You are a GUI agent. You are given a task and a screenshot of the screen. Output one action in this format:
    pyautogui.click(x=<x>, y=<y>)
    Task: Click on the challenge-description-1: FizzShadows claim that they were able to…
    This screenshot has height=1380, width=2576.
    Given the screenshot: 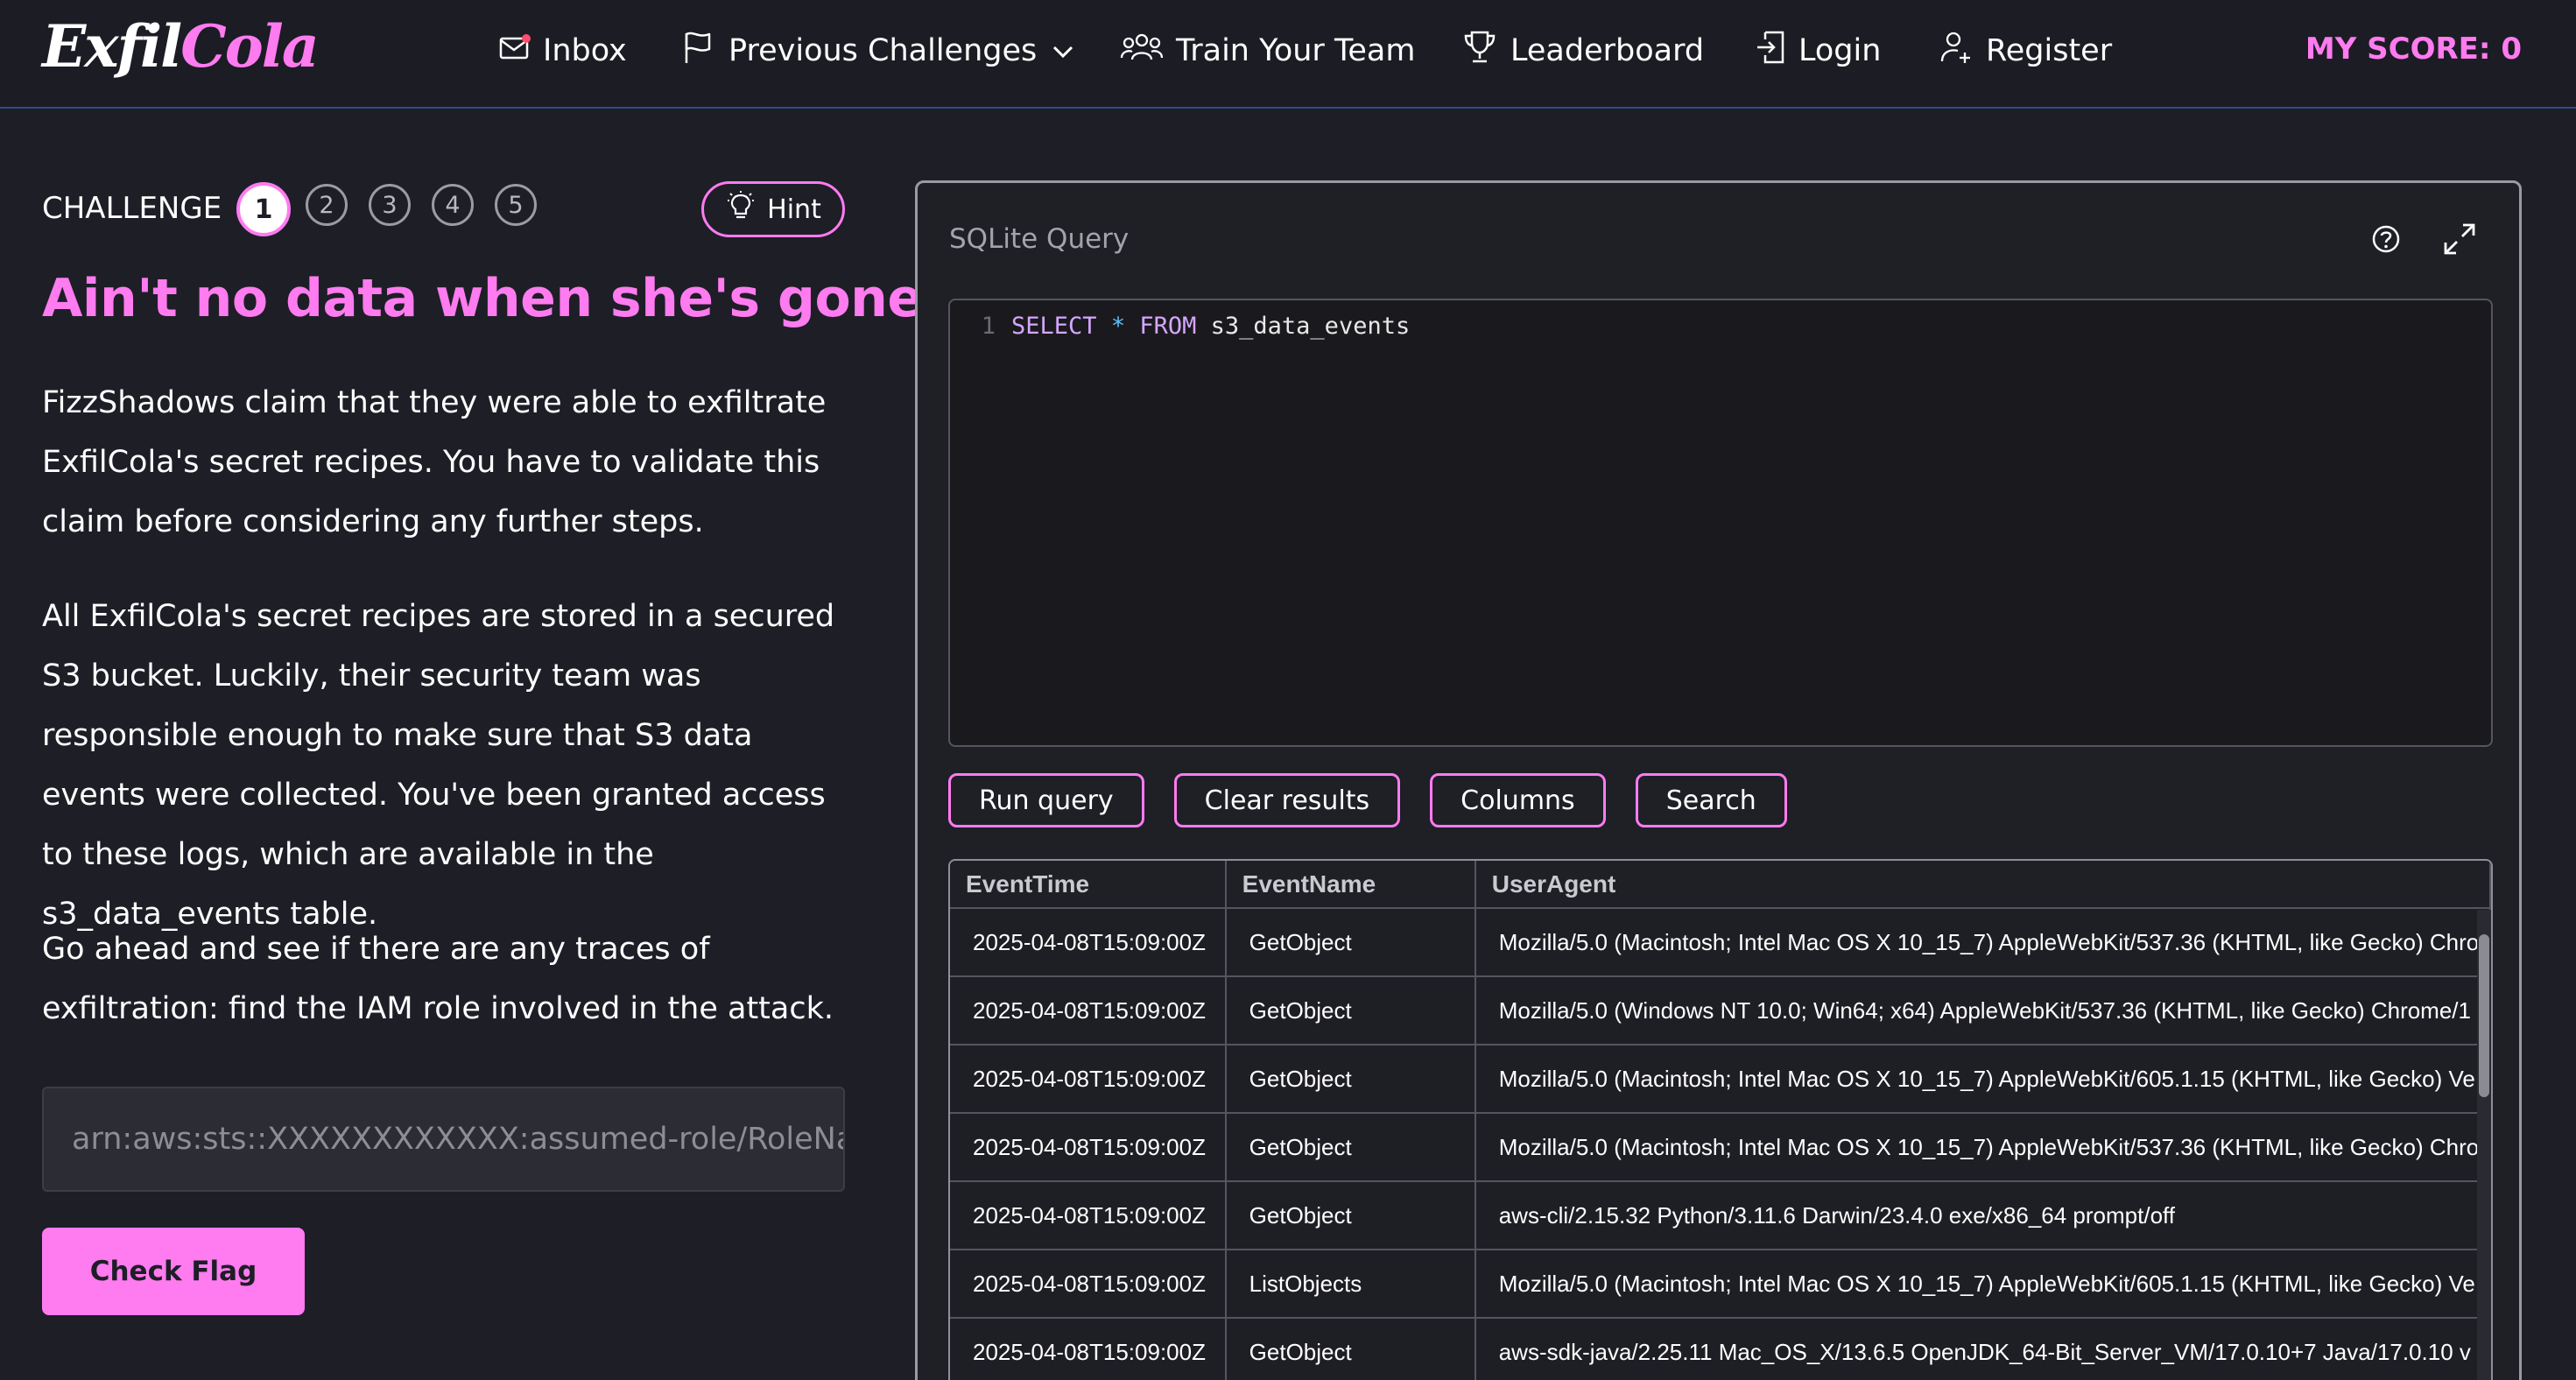 What is the action you would take?
    pyautogui.click(x=434, y=462)
    